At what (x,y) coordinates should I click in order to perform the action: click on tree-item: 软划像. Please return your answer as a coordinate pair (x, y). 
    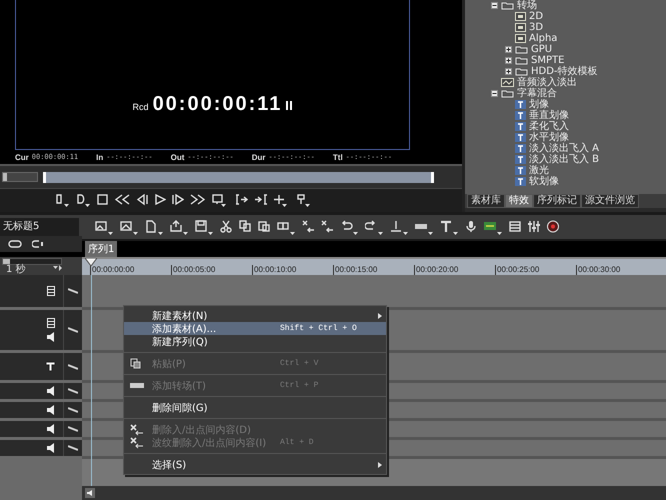
    Looking at the image, I should click on (544, 181).